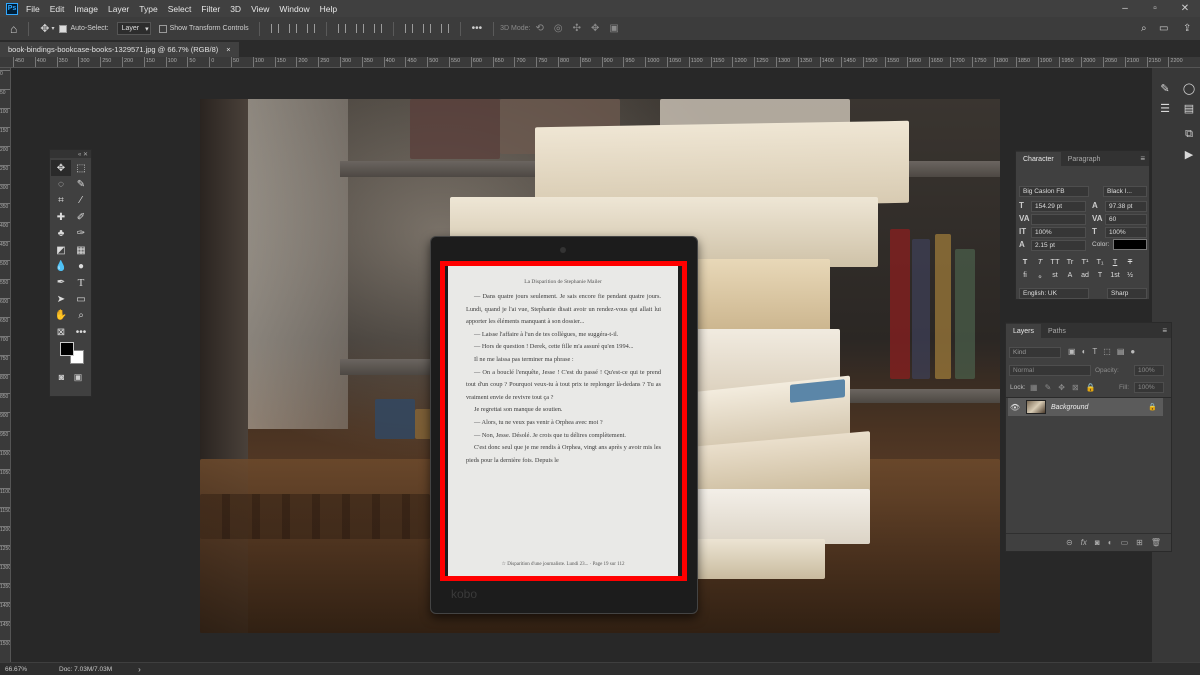 Image resolution: width=1200 pixels, height=675 pixels. Describe the element at coordinates (274, 28) in the screenshot. I see `align-left-icon` at that location.